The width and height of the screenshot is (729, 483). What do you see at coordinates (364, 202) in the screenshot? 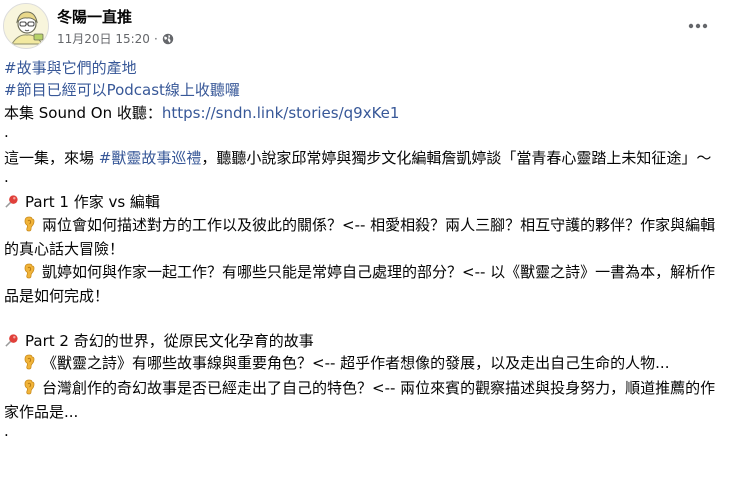
I see `part1-heading: Part 1 作家 vs 編輯` at bounding box center [364, 202].